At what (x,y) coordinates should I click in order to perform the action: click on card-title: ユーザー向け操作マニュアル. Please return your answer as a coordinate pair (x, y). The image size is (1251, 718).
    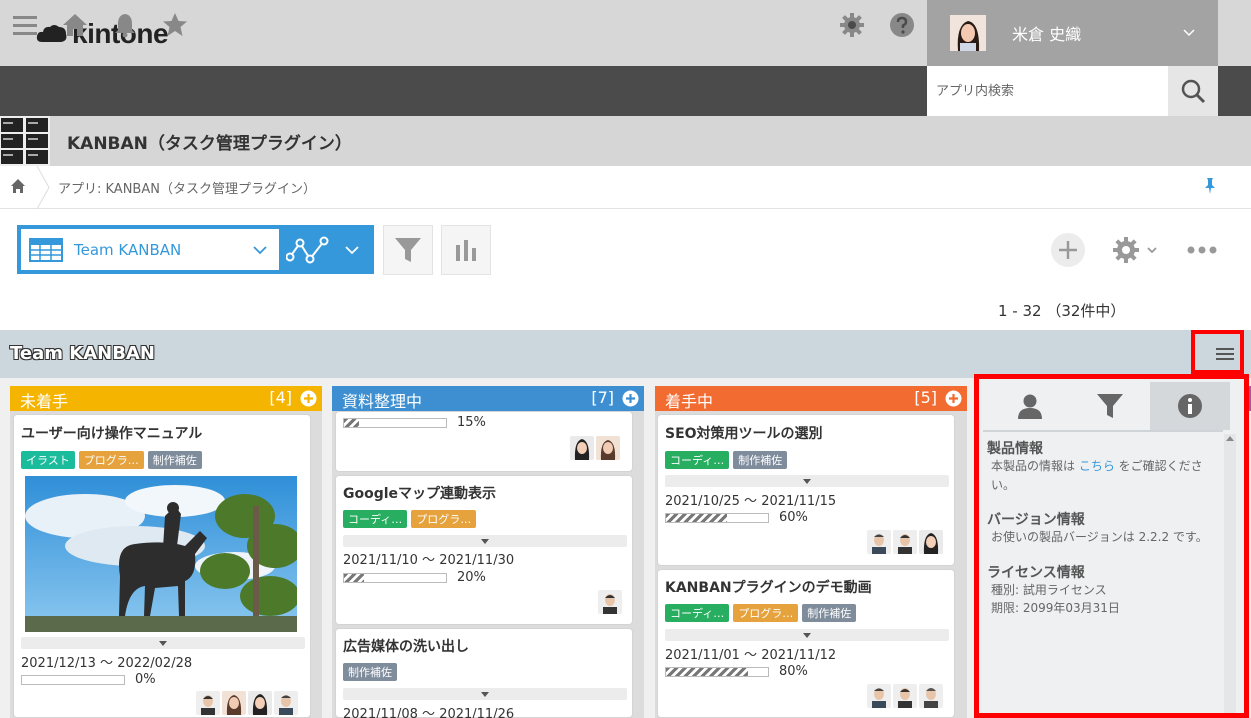
    Looking at the image, I should click on (112, 434).